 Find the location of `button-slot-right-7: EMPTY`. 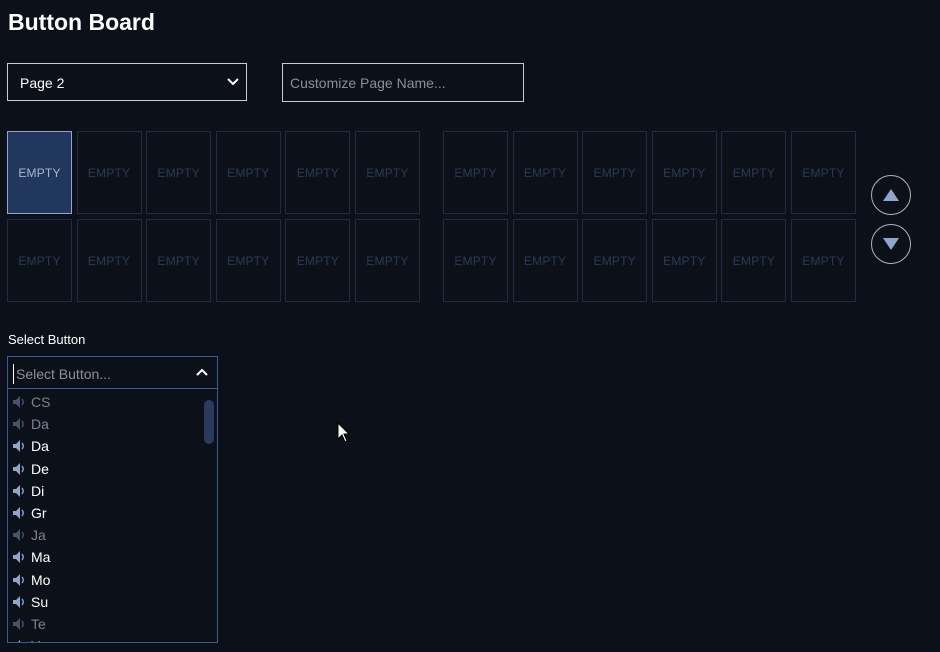

button-slot-right-7: EMPTY is located at coordinates (475, 260).